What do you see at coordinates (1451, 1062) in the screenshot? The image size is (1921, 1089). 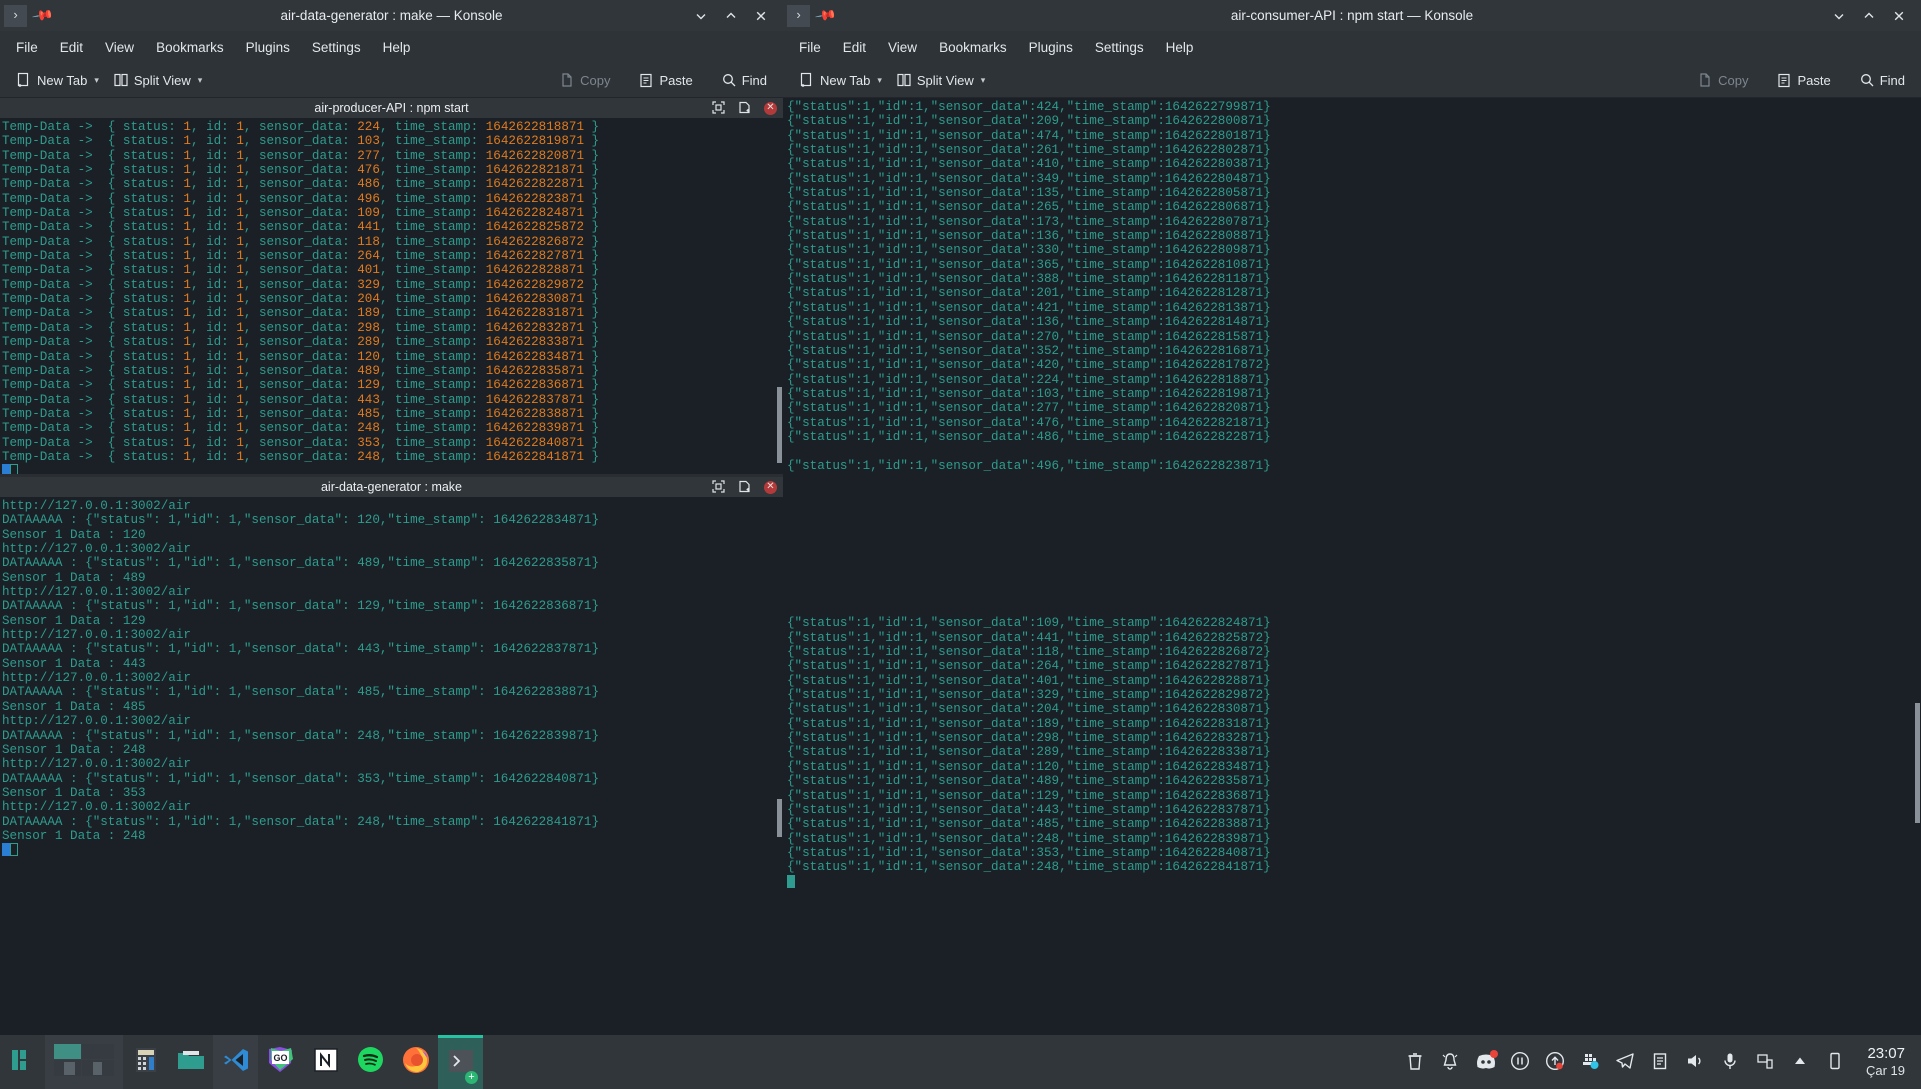 I see `notifications-bell-icon` at bounding box center [1451, 1062].